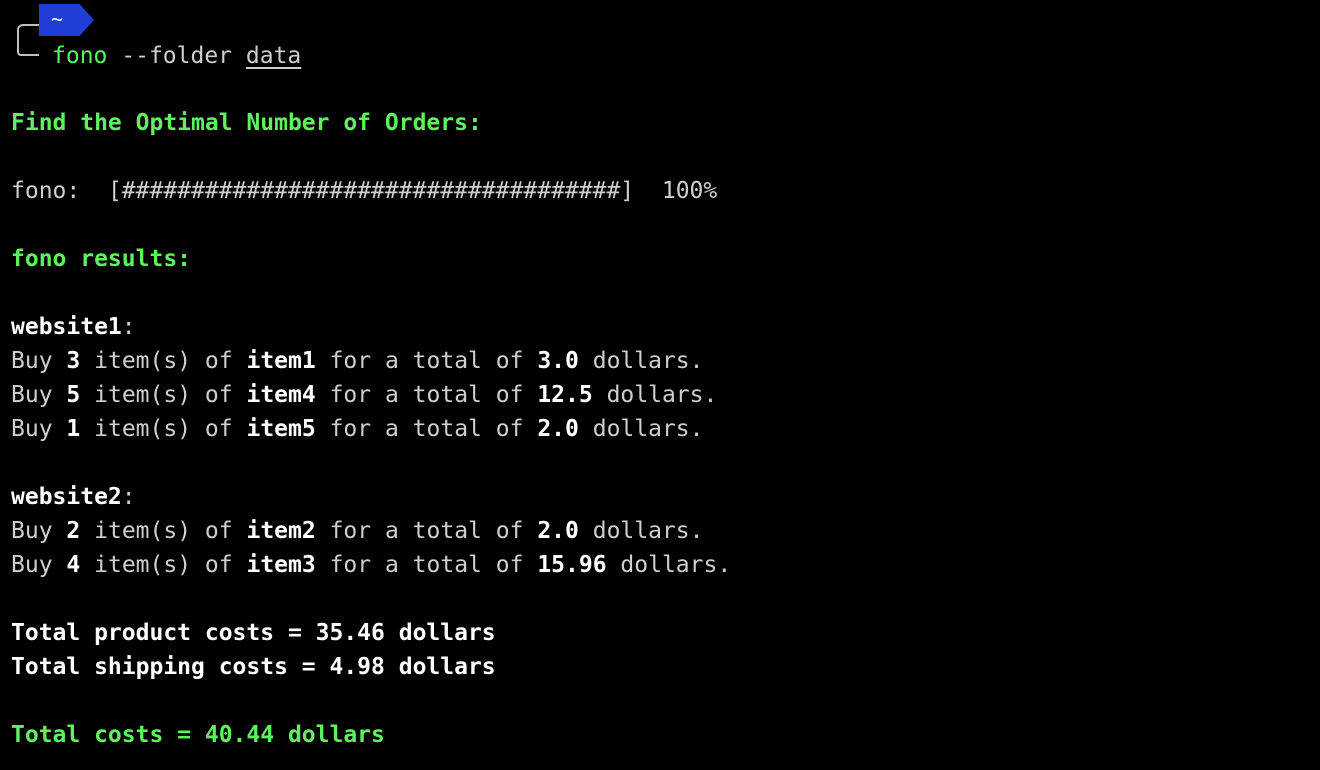  What do you see at coordinates (281, 565) in the screenshot?
I see `order-item: item3` at bounding box center [281, 565].